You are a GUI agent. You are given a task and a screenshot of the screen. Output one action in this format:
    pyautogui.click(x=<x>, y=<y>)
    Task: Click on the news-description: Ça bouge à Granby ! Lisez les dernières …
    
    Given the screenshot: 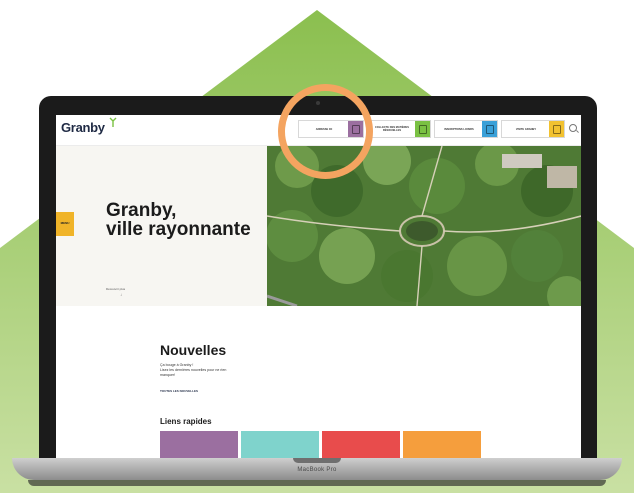 What is the action you would take?
    pyautogui.click(x=195, y=370)
    